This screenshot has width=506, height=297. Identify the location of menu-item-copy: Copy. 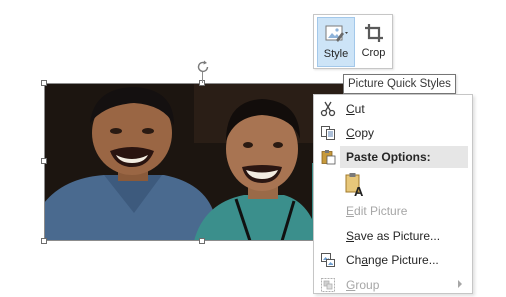
(393, 133).